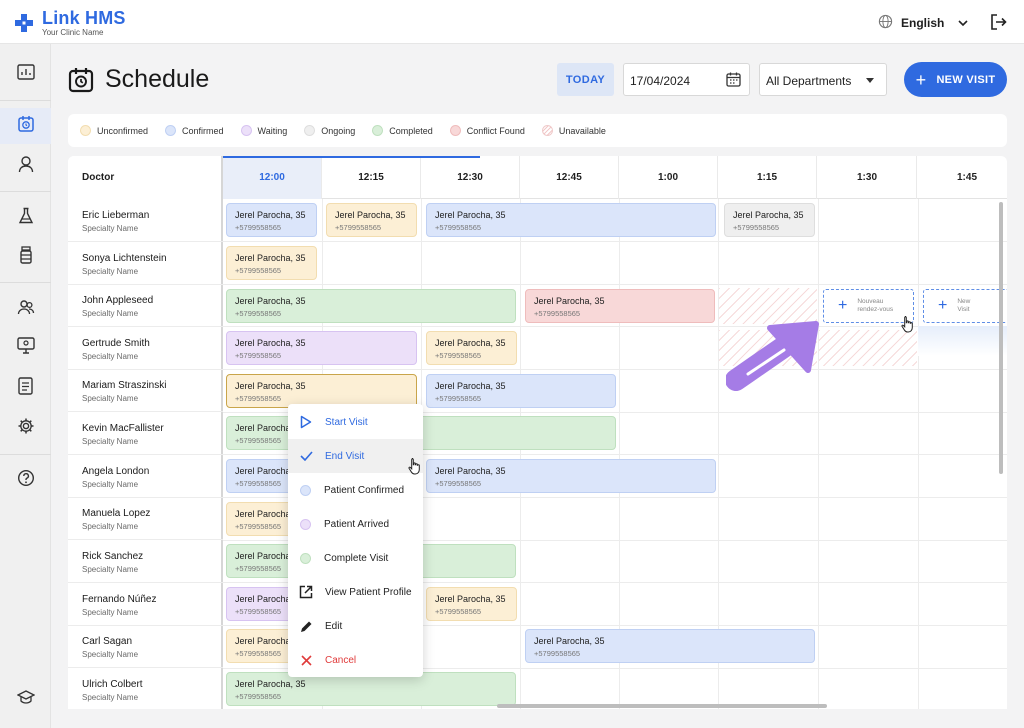 The image size is (1024, 728). Describe the element at coordinates (145, 348) in the screenshot. I see `doctor-row: Gertrude Smith Specialty Name` at that location.